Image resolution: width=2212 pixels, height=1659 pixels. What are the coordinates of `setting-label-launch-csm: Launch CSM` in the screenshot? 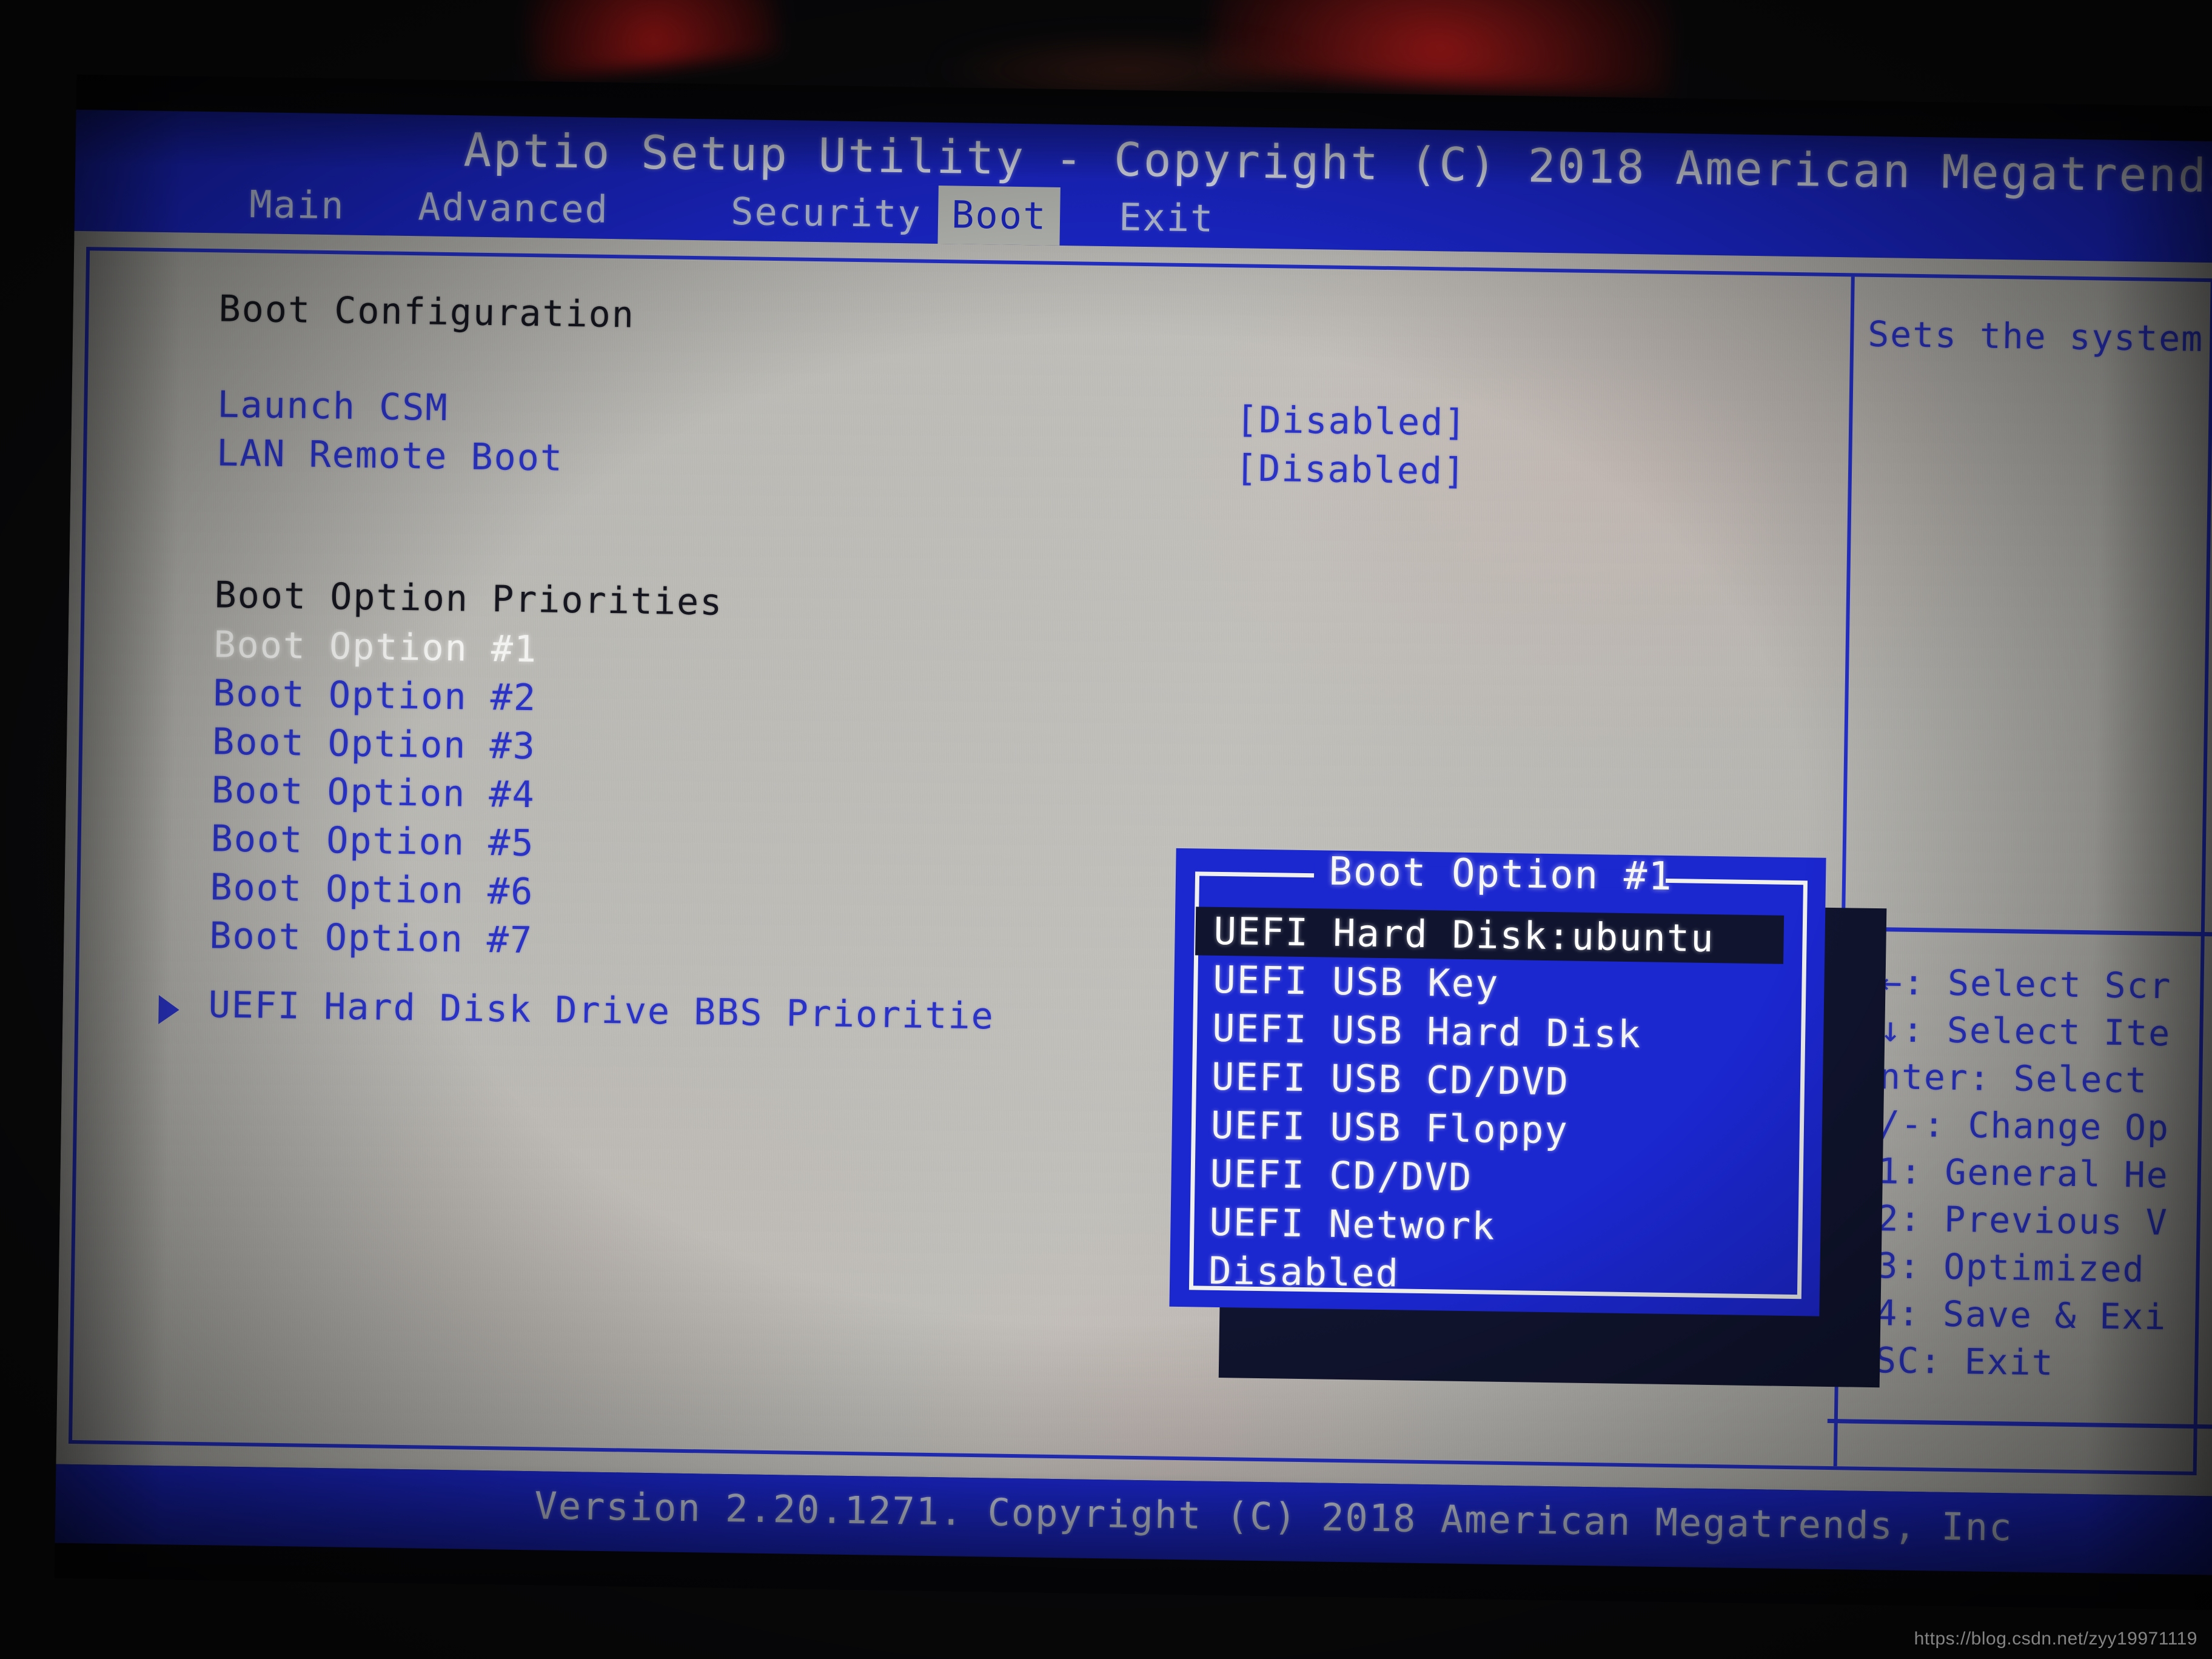 It's located at (333, 406).